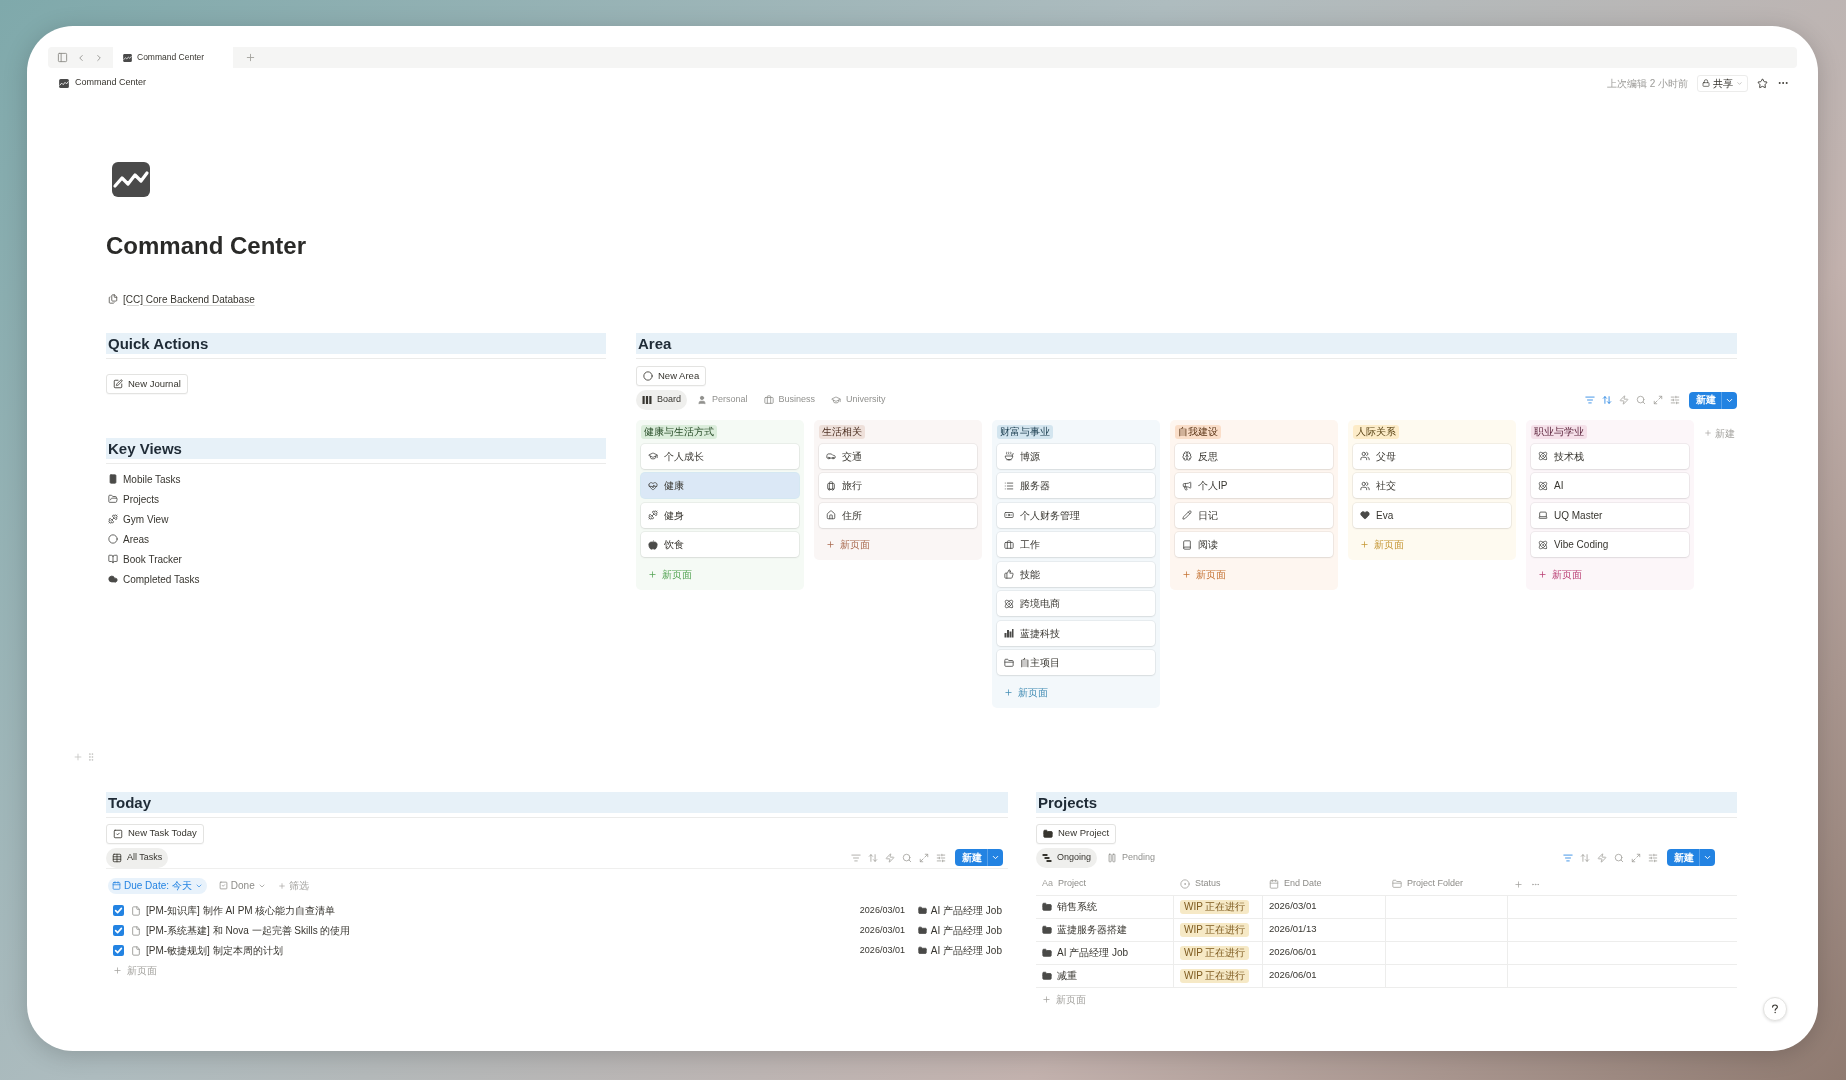 The width and height of the screenshot is (1846, 1080). What do you see at coordinates (1092, 929) in the screenshot?
I see `project-name: 蓝捷服务器搭建` at bounding box center [1092, 929].